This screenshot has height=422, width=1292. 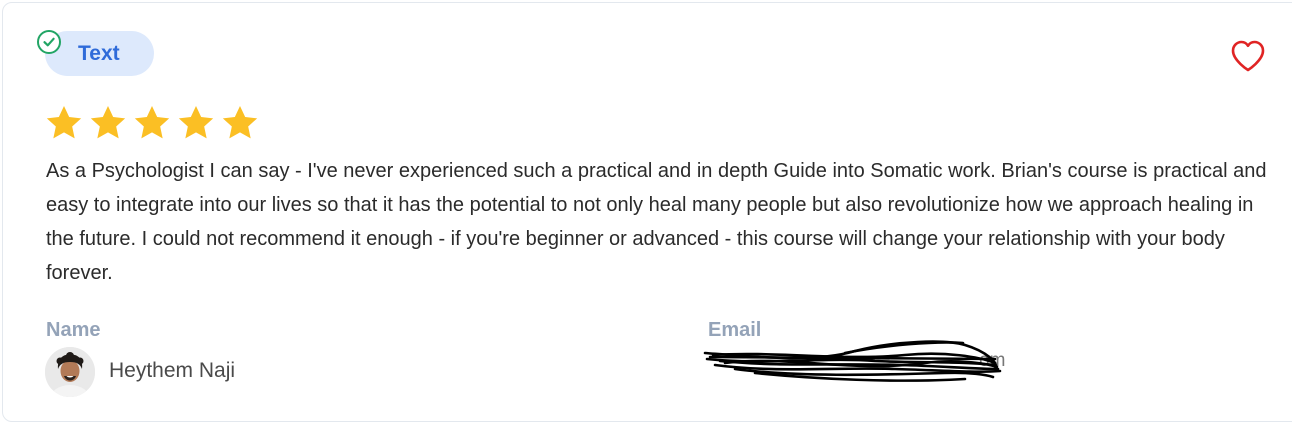 I want to click on user-name: Heythem Naji, so click(x=172, y=370).